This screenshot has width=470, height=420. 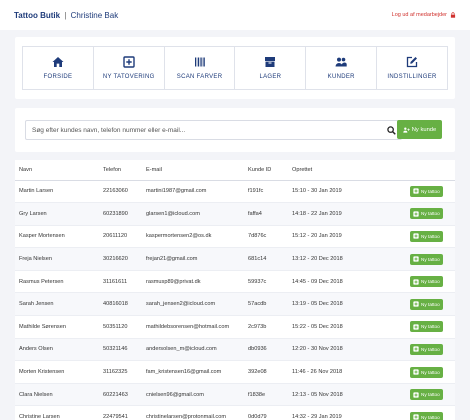 What do you see at coordinates (351, 372) in the screenshot?
I see `customer-created: 11:46 - 26 Nov 2018` at bounding box center [351, 372].